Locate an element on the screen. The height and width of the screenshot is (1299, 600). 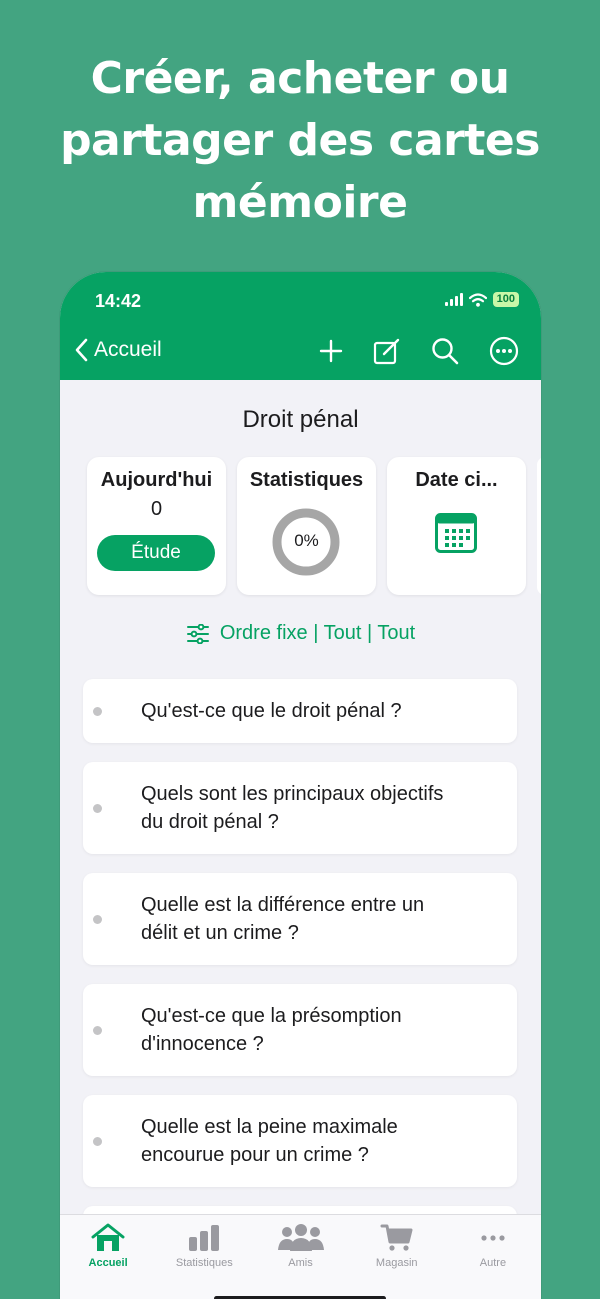
plus-icon is located at coordinates (331, 351).